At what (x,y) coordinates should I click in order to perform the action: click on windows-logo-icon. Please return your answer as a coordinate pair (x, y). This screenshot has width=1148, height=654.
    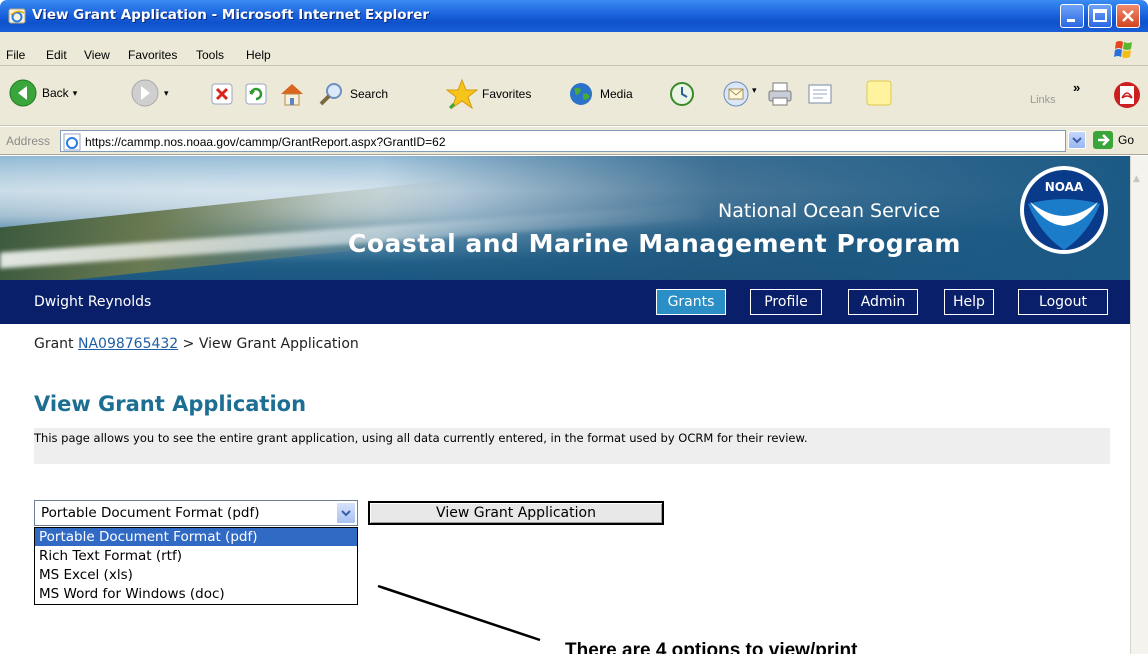
    Looking at the image, I should click on (1124, 50).